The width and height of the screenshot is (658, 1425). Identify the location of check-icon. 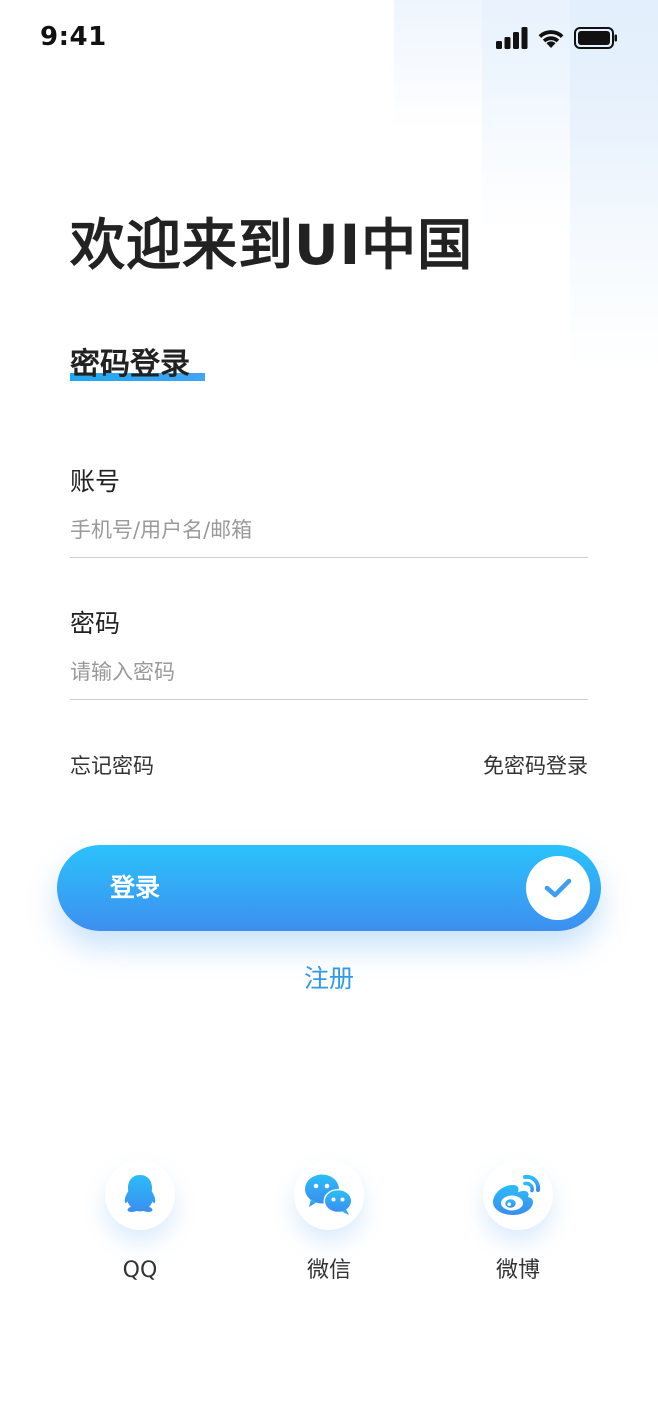
(558, 888).